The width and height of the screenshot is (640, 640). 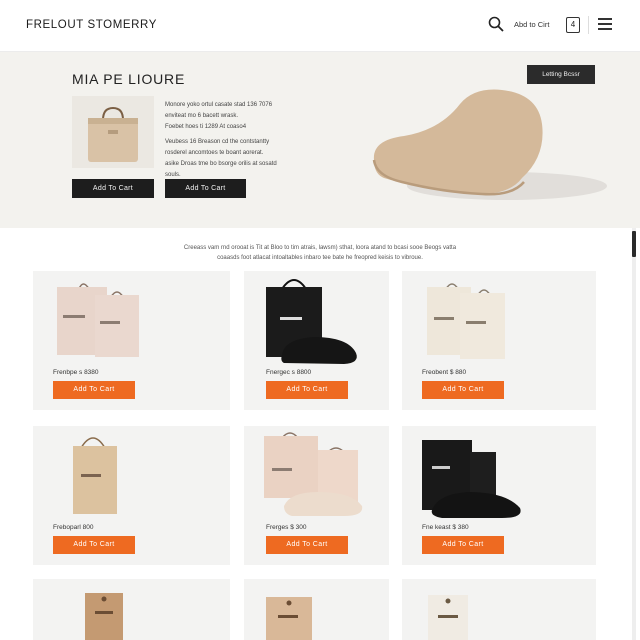 What do you see at coordinates (91, 25) in the screenshot?
I see `brand-logo: FRELOUT STOMERRY` at bounding box center [91, 25].